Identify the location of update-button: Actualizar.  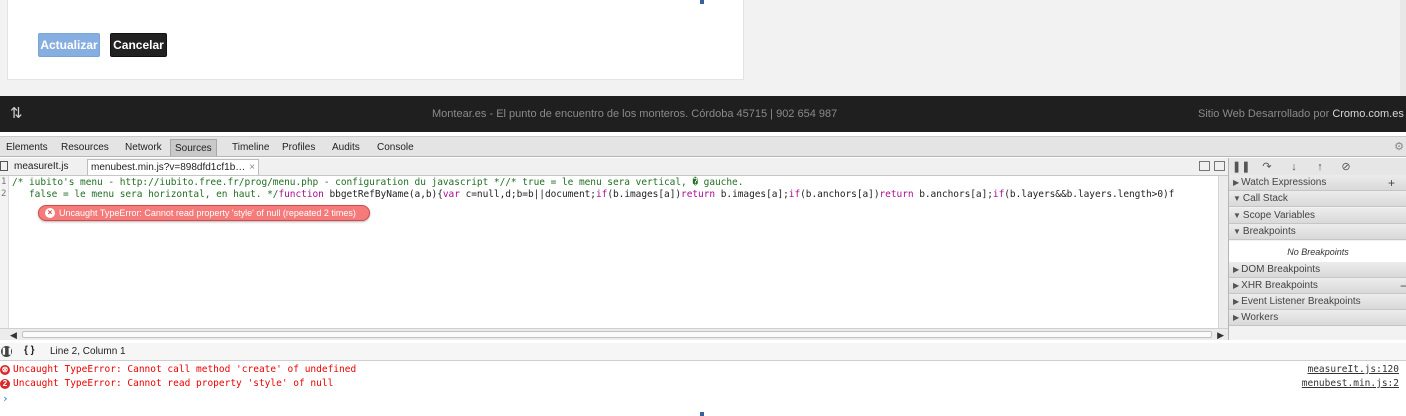
(69, 45).